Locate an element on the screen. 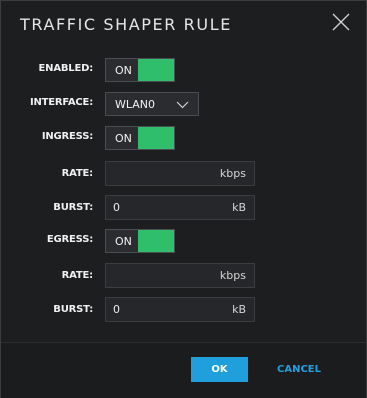 This screenshot has width=367, height=398. egress-toggle-knob is located at coordinates (156, 241).